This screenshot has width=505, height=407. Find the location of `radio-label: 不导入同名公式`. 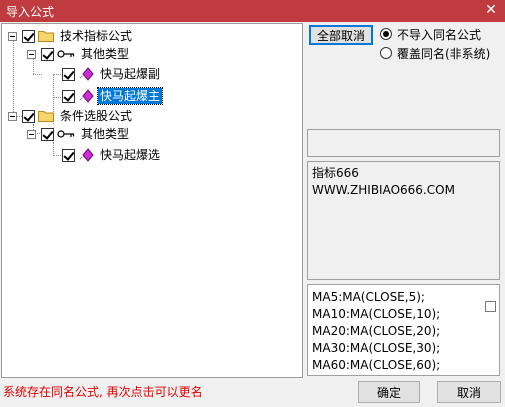

radio-label: 不导入同名公式 is located at coordinates (439, 34).